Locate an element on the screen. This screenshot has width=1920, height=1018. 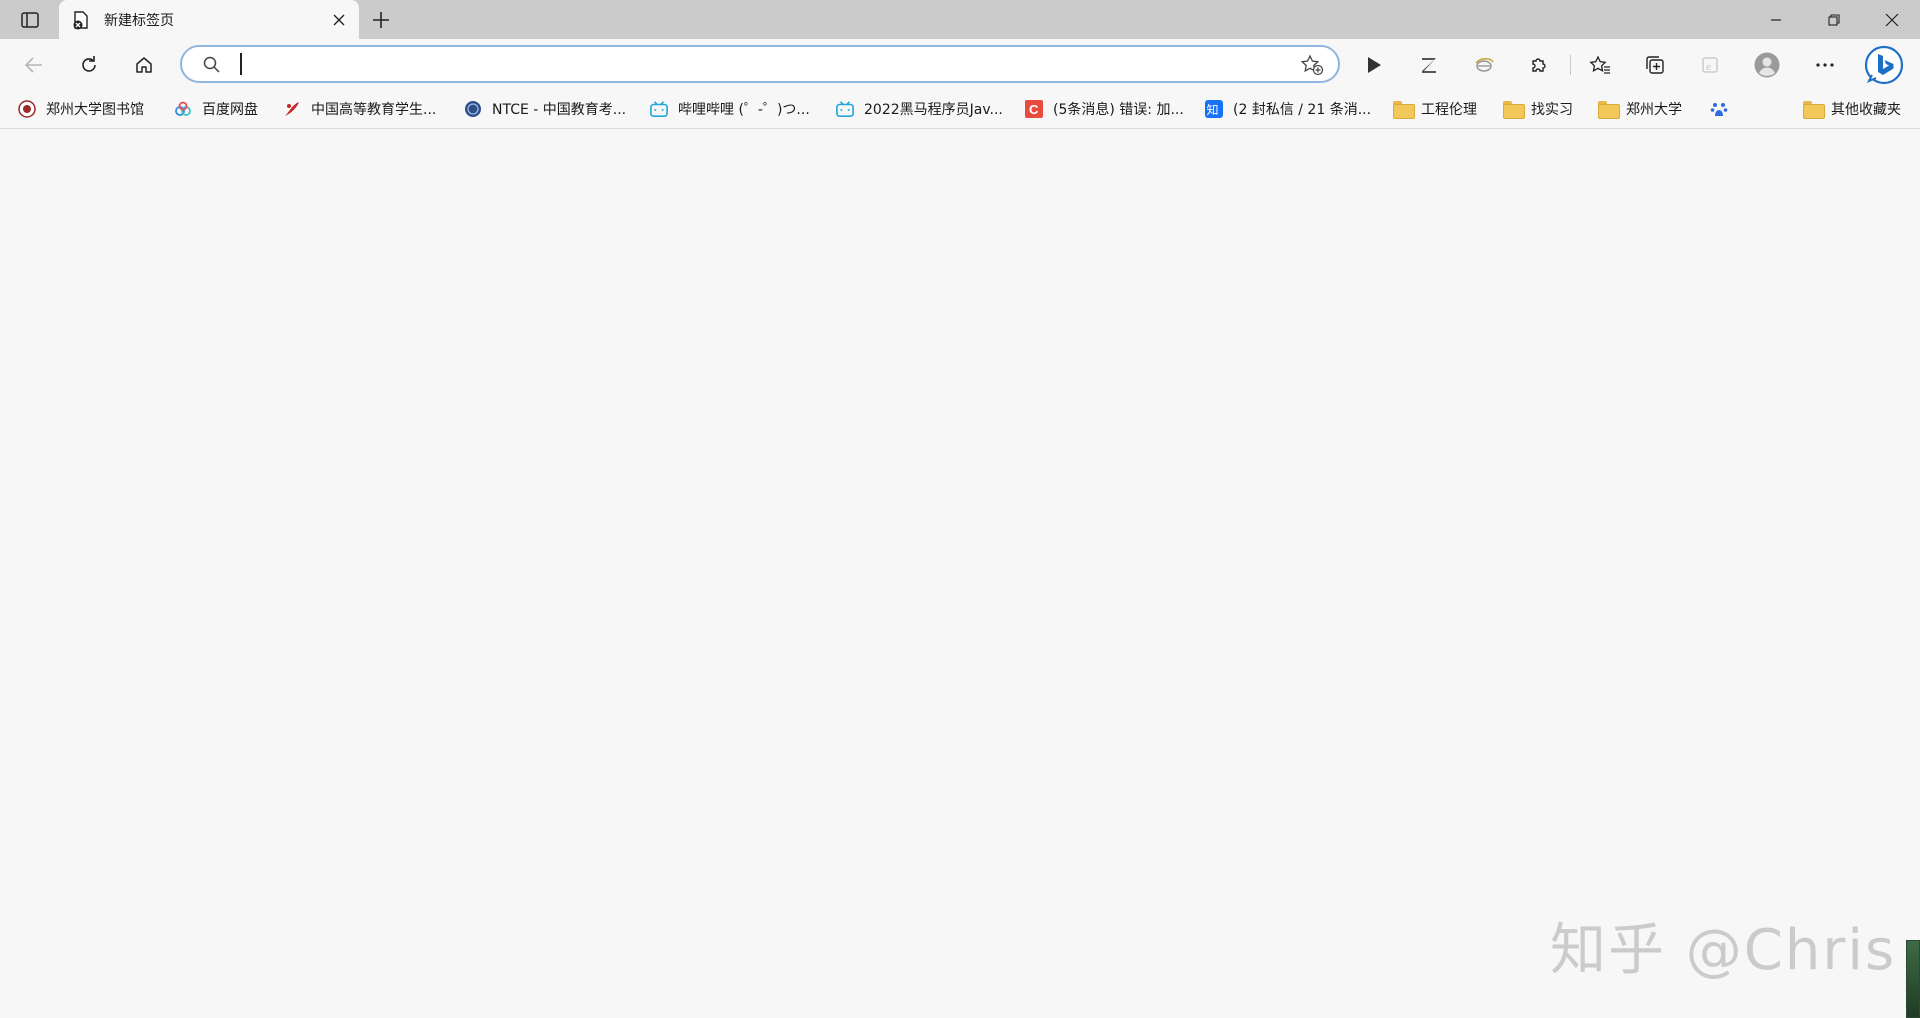
bookmark-baidu is located at coordinates (1724, 109).